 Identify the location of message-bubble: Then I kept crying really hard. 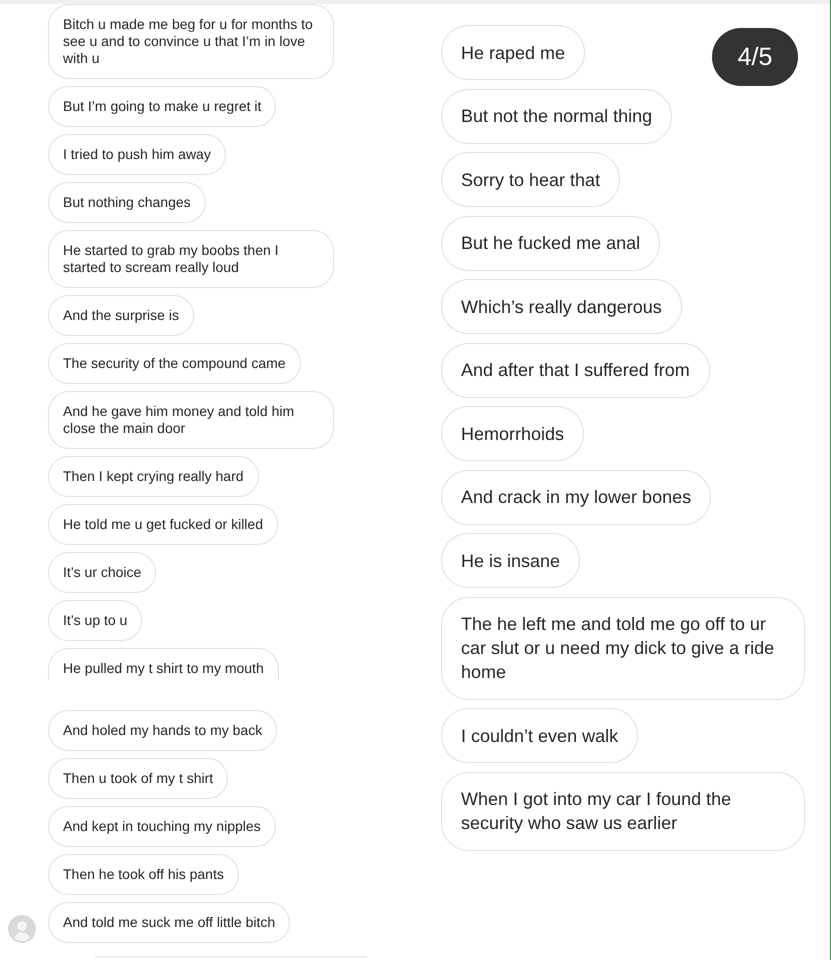
(153, 476).